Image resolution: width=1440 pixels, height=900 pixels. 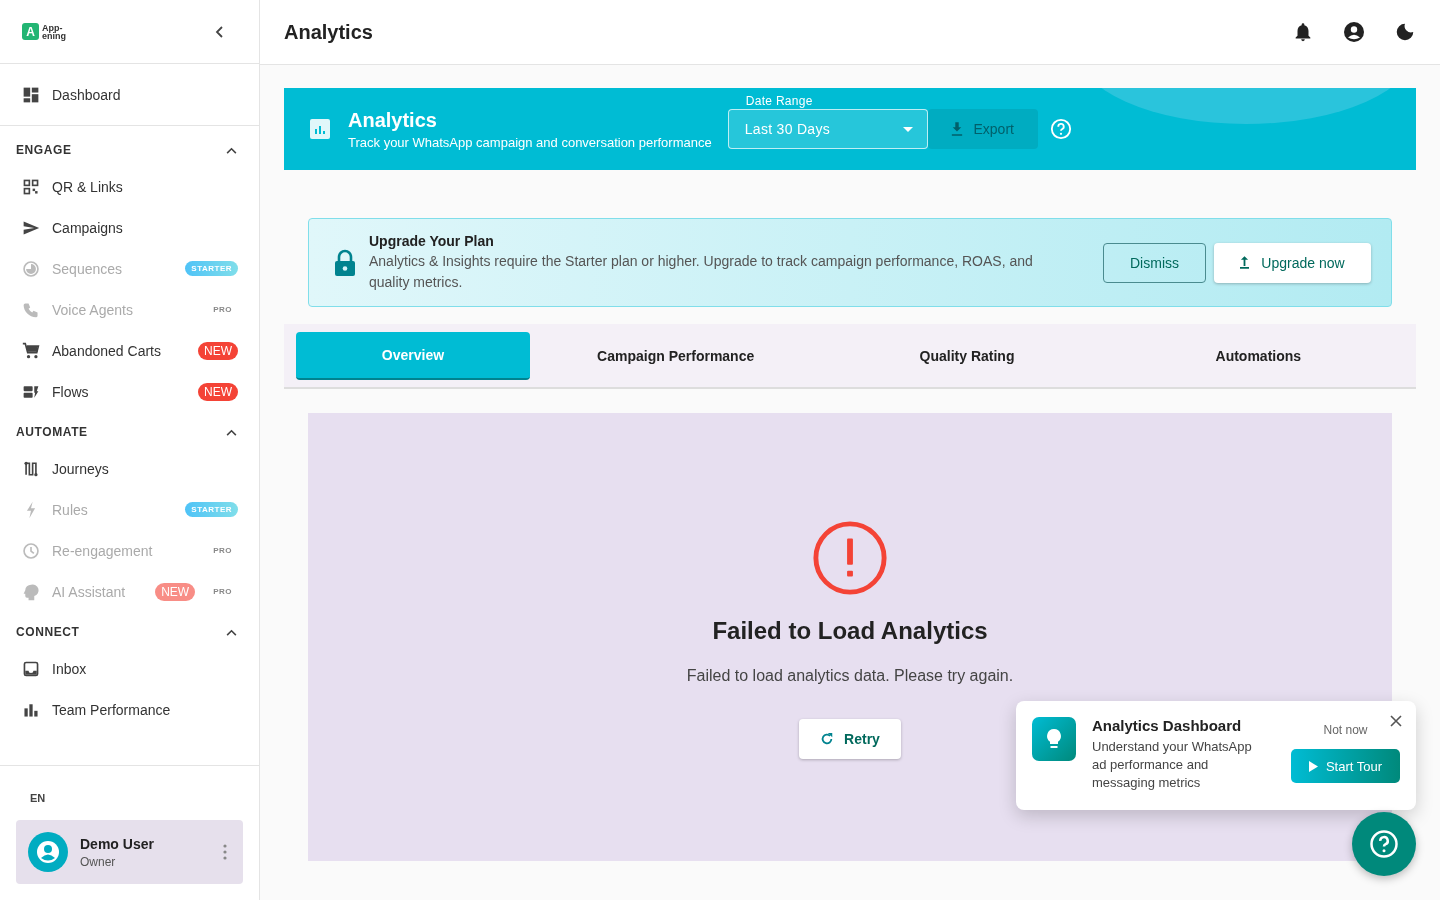 What do you see at coordinates (129, 391) in the screenshot?
I see `nav-item: Flows NEW` at bounding box center [129, 391].